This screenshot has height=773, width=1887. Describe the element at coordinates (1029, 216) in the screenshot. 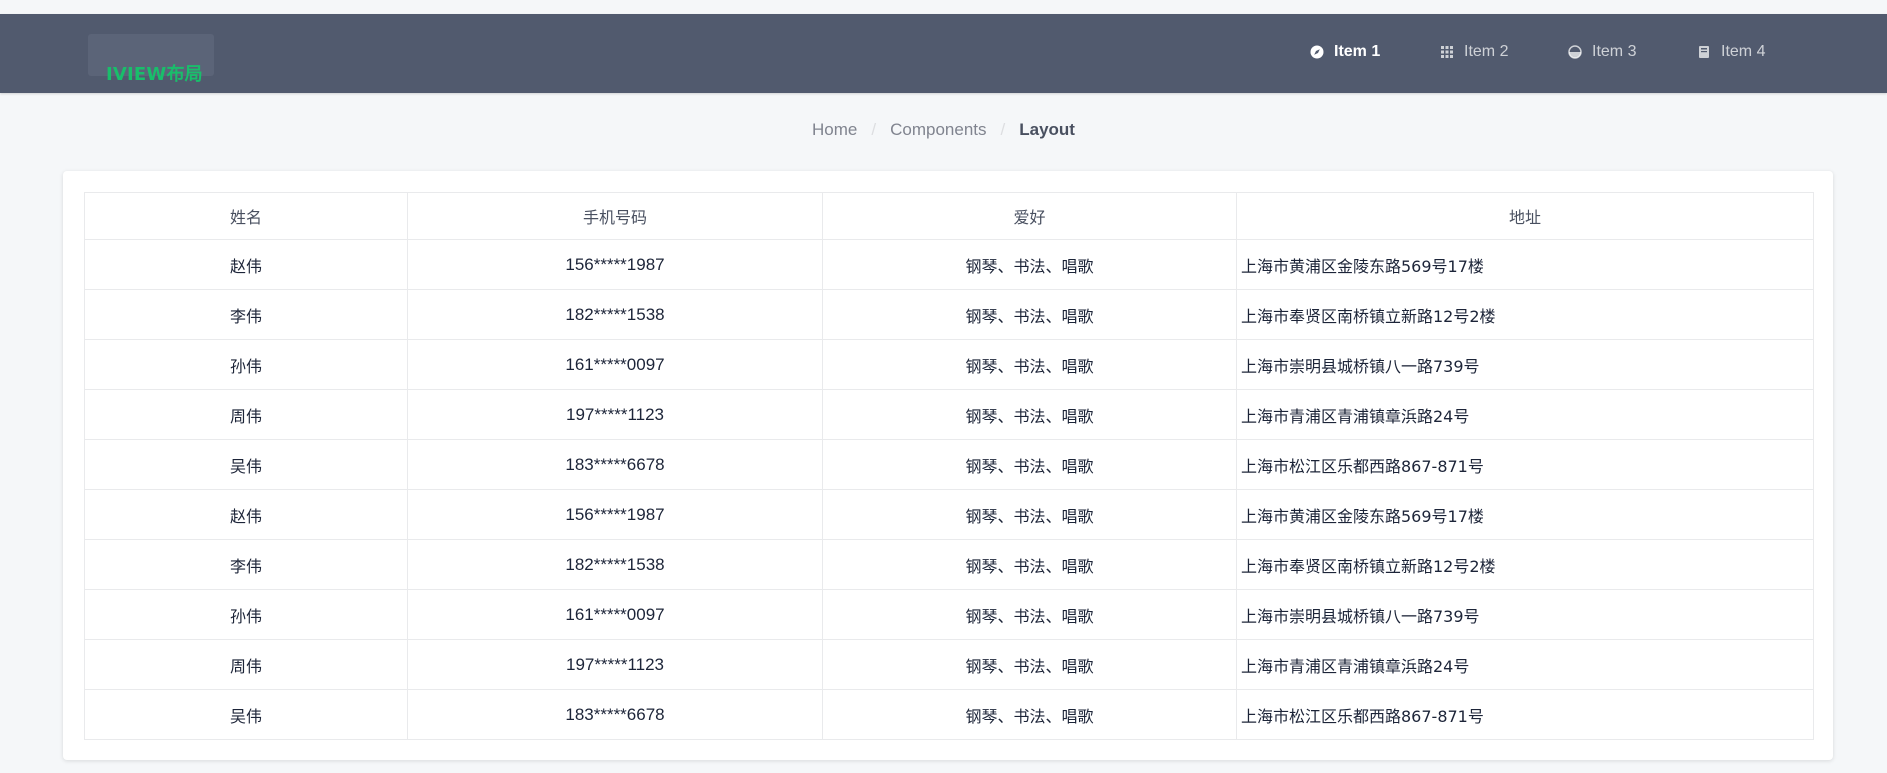

I see `column-header-hobby: 爱好` at that location.